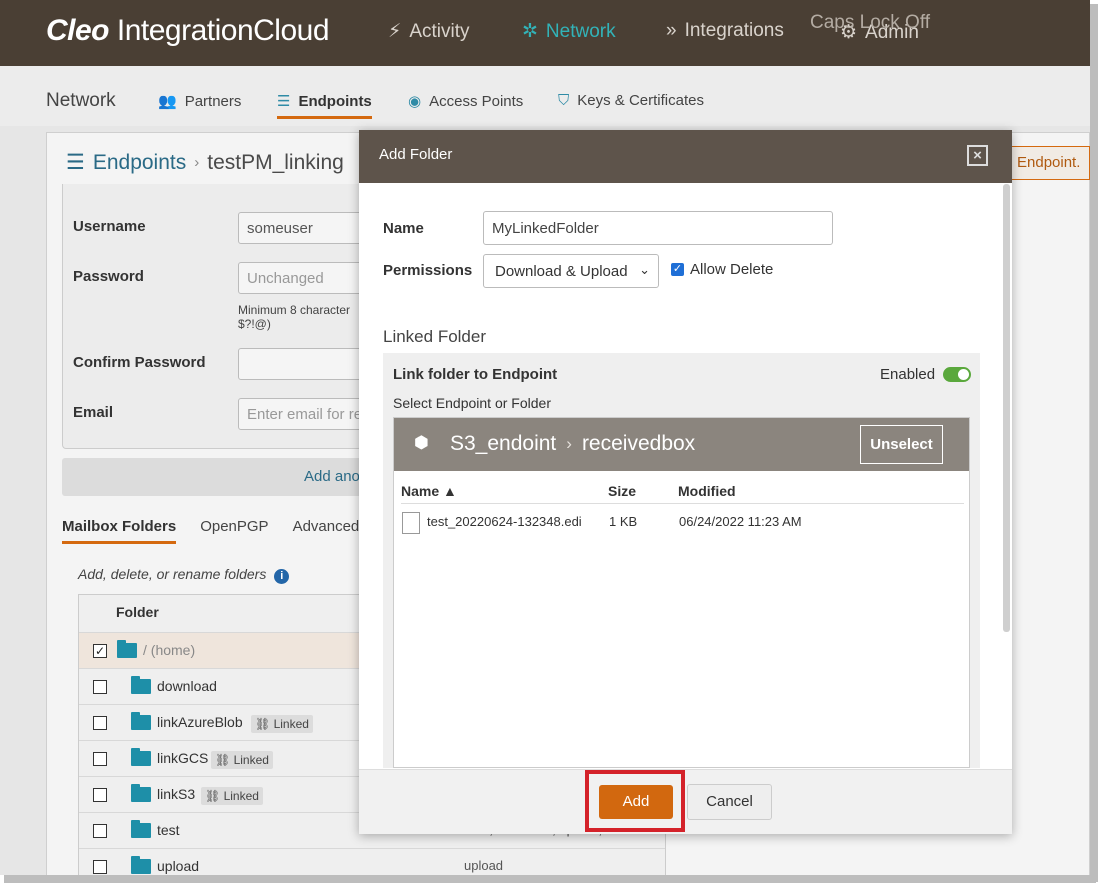 This screenshot has height=889, width=1102. Describe the element at coordinates (631, 100) in the screenshot. I see `tab-keys-certificates: ⛉ Keys & Certificates` at that location.